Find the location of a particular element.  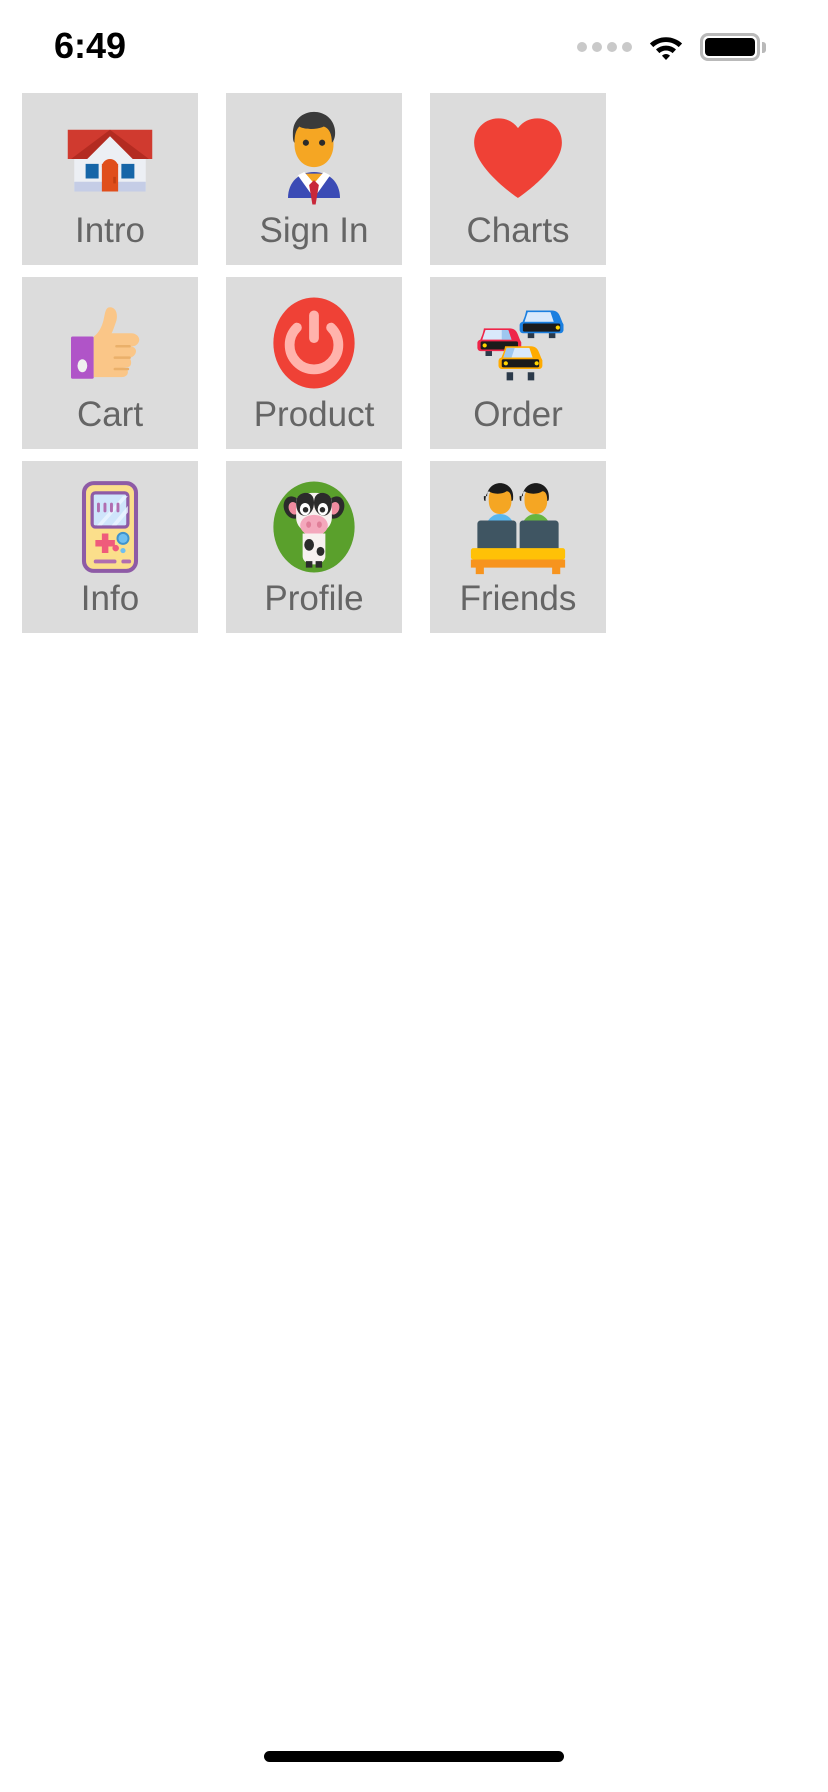

tile-product: Product is located at coordinates (314, 363).